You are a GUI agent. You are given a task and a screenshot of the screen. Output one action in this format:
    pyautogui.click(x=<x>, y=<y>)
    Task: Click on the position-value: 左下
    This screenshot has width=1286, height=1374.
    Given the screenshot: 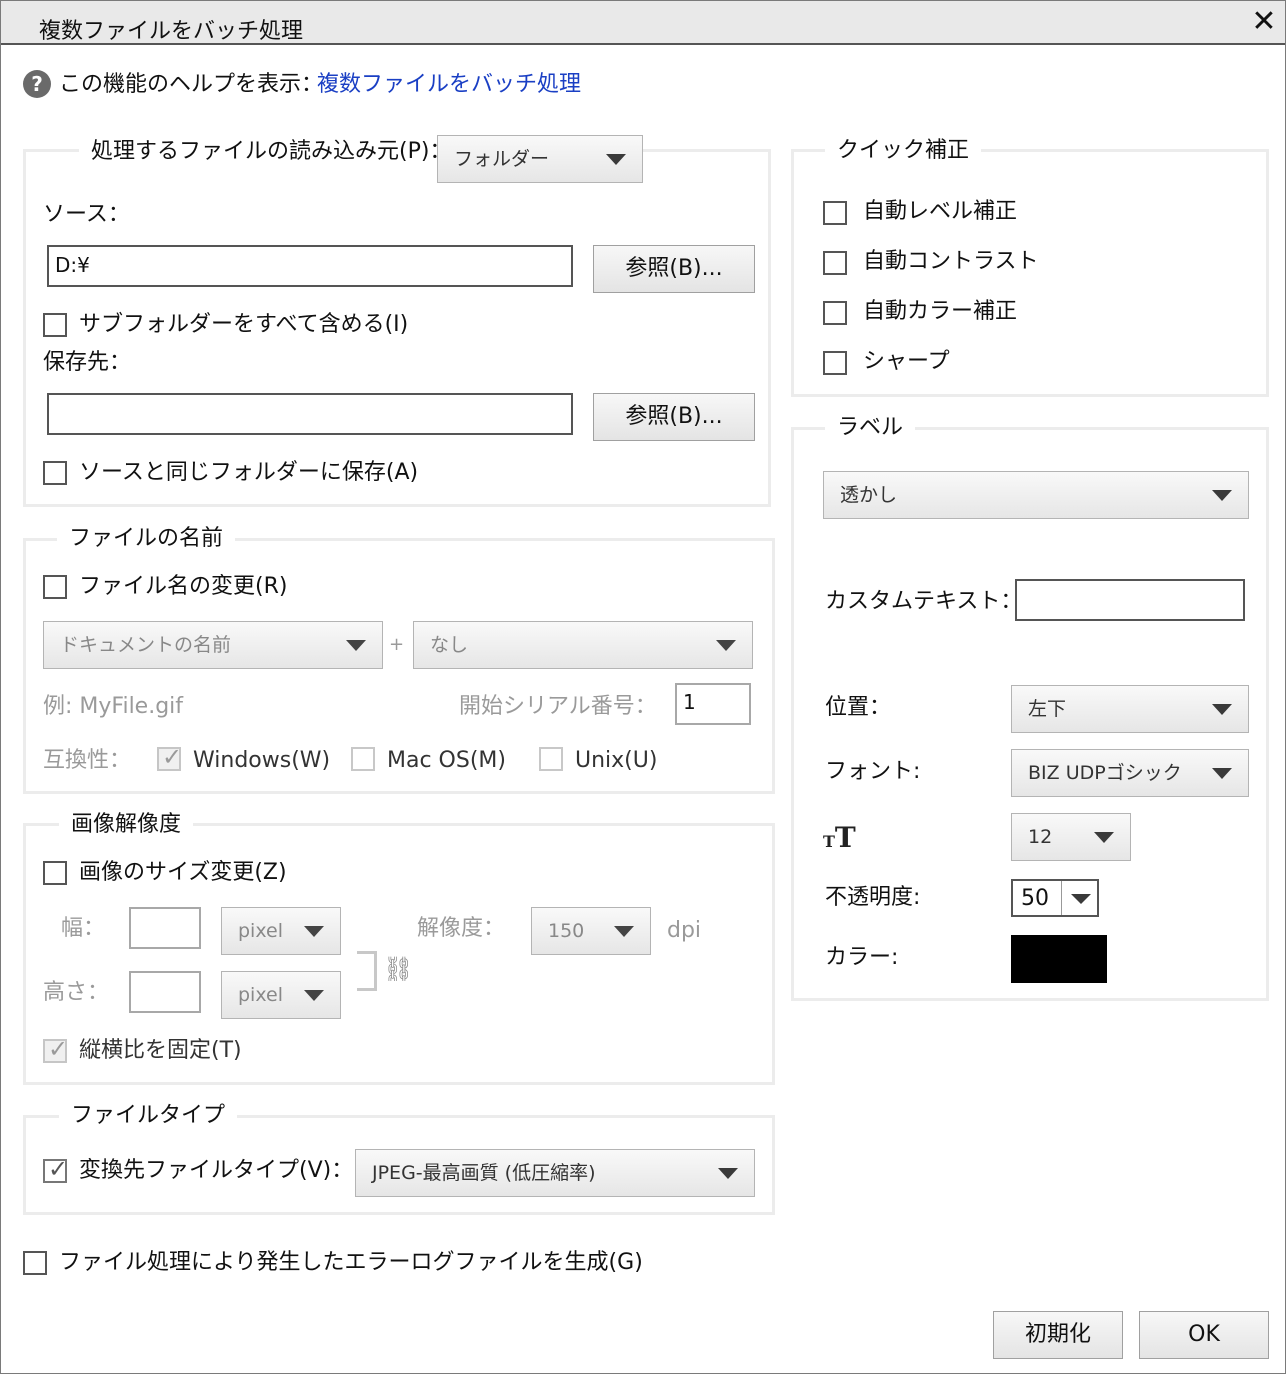 What is the action you would take?
    pyautogui.click(x=1047, y=709)
    